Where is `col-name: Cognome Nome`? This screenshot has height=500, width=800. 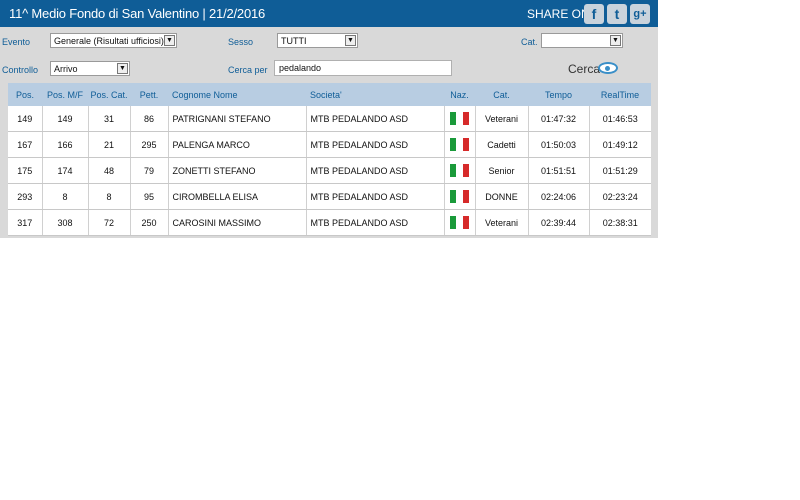 col-name: Cognome Nome is located at coordinates (237, 94).